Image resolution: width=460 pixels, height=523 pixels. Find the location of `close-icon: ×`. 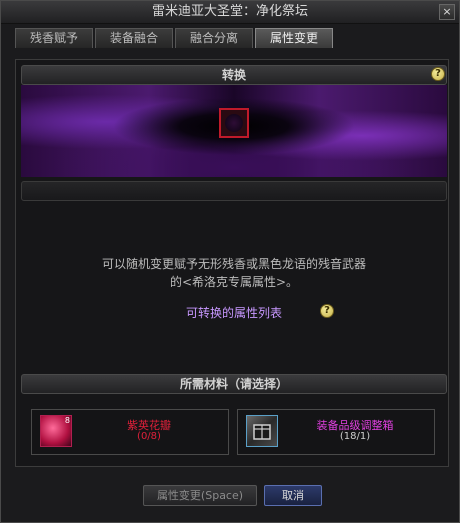

close-icon: × is located at coordinates (447, 12).